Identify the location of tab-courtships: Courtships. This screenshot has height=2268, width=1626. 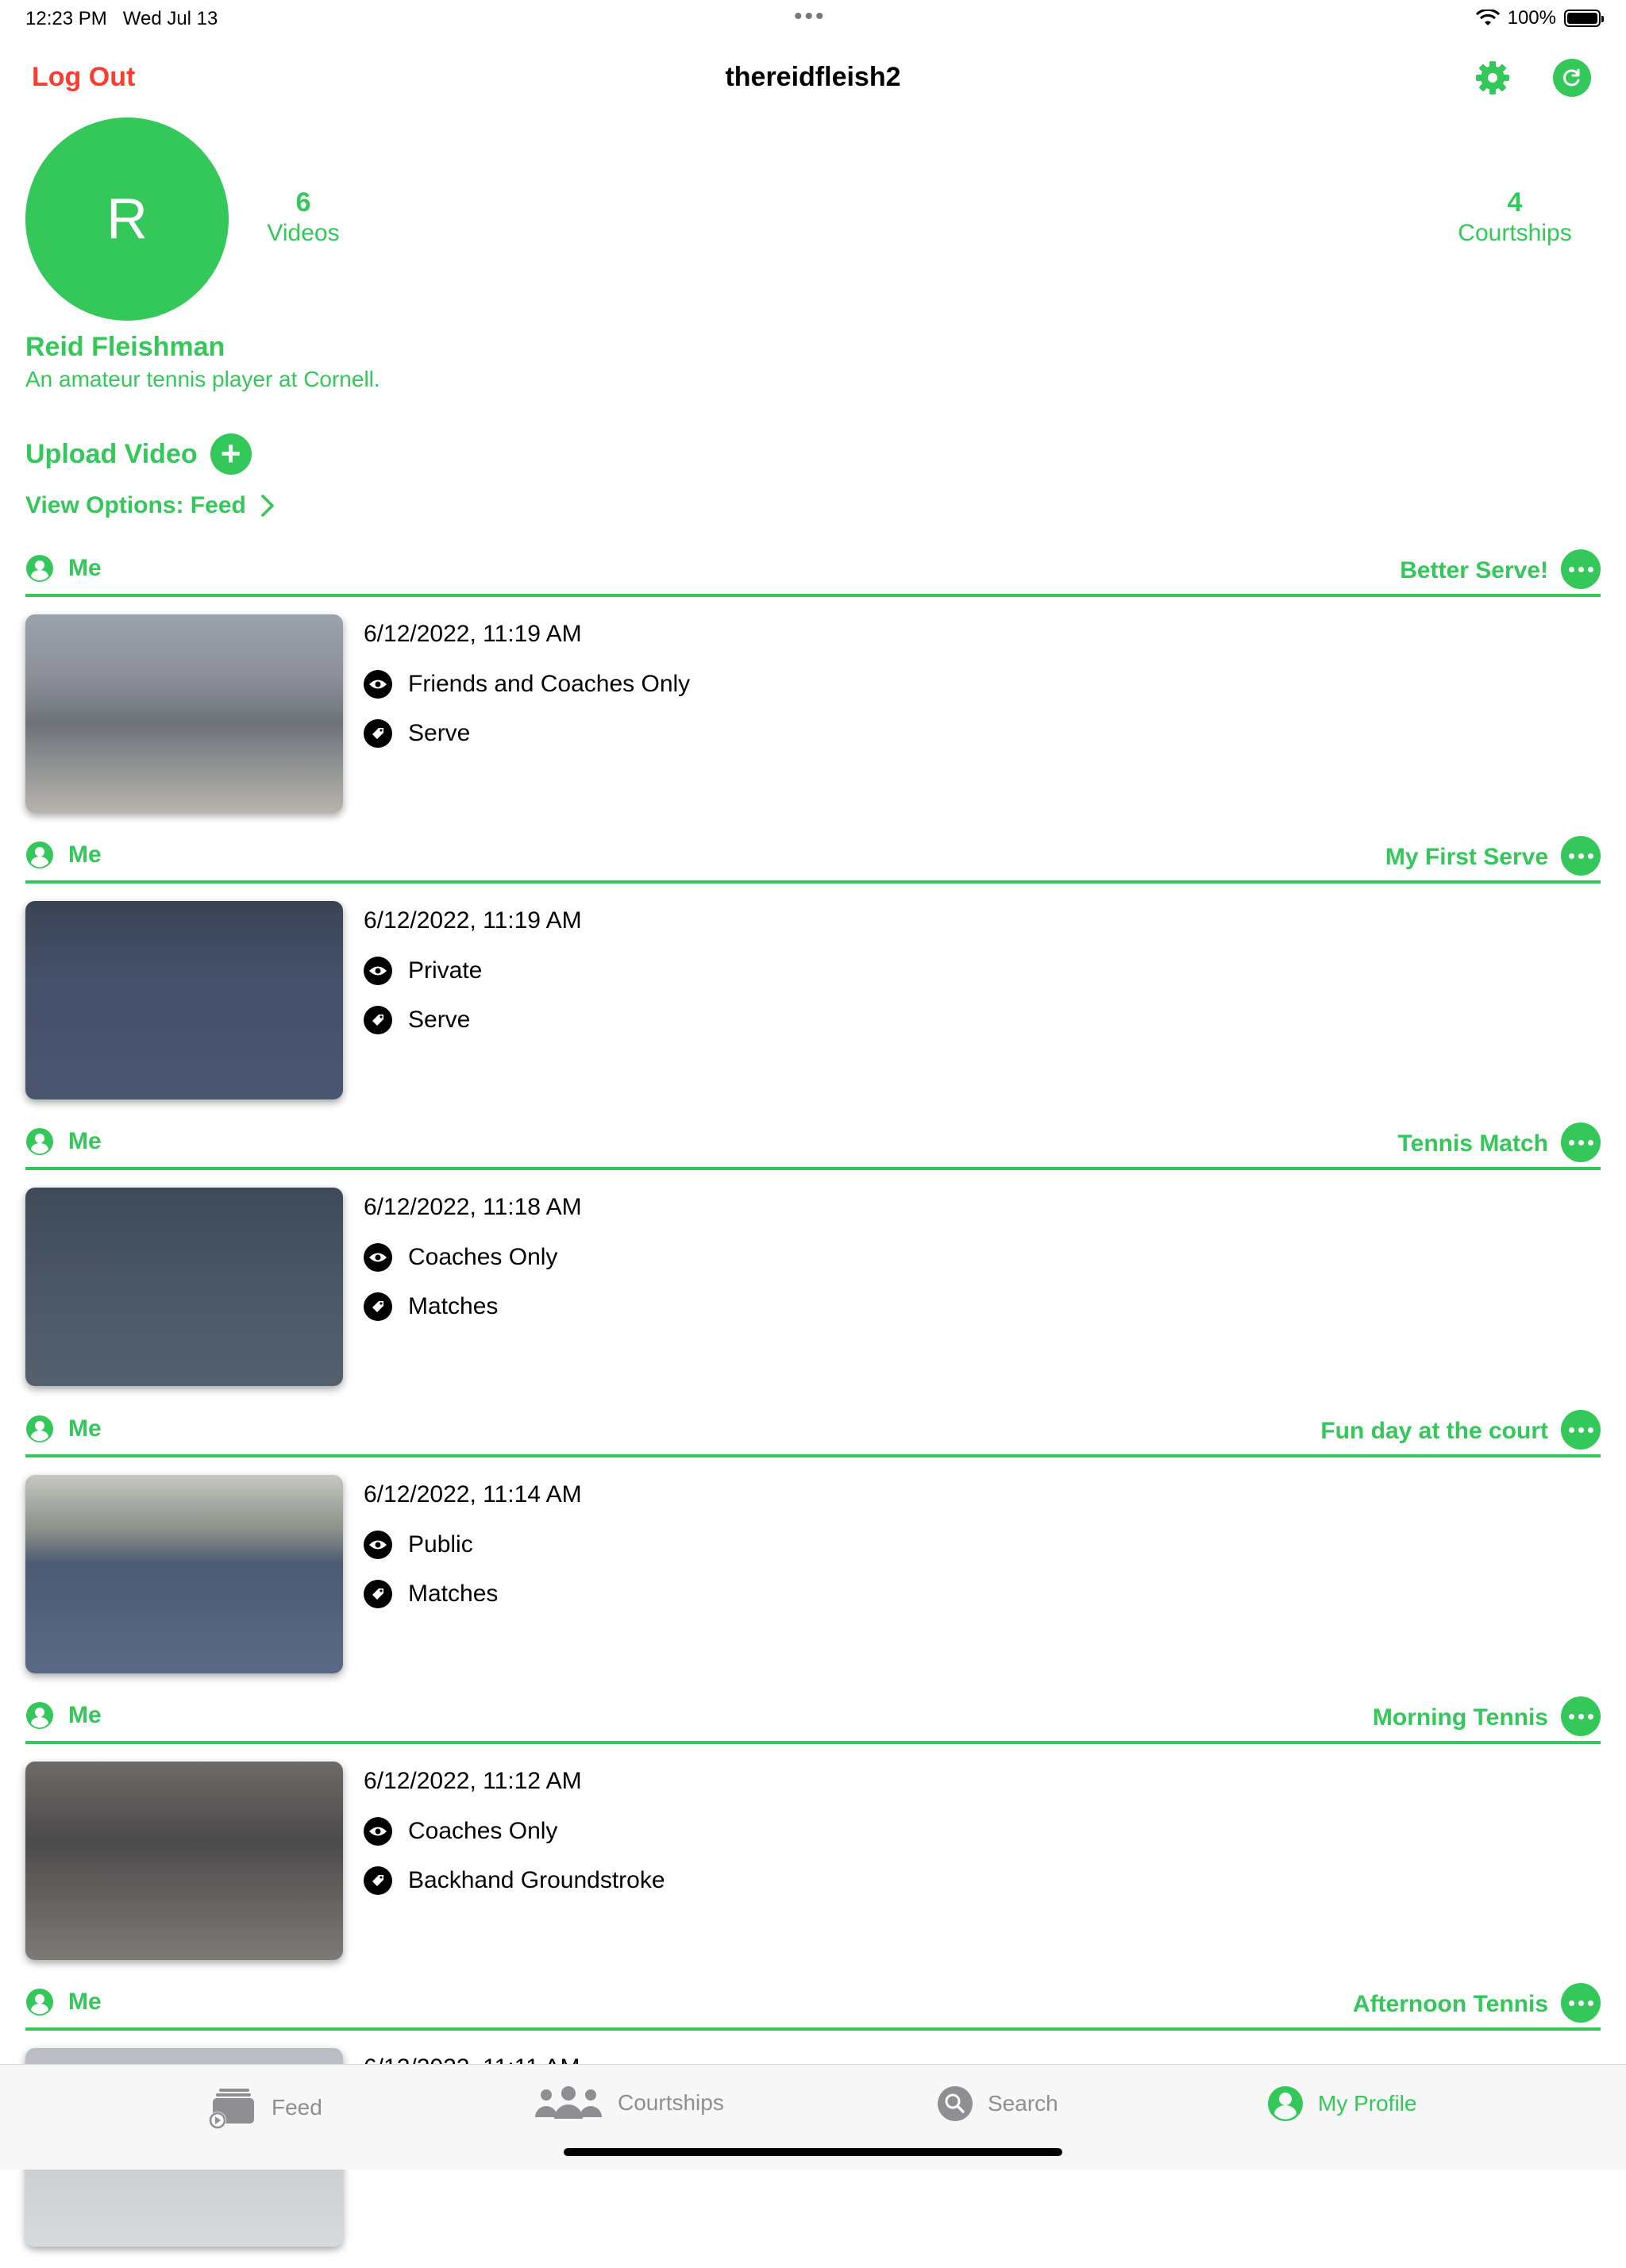
(629, 2102).